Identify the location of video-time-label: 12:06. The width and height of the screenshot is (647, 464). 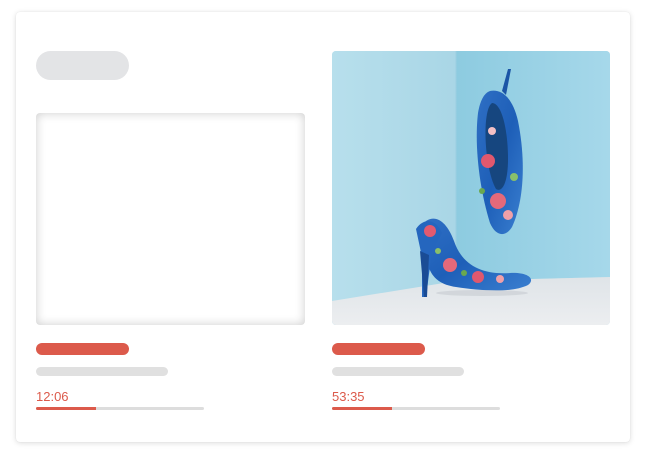
(52, 396).